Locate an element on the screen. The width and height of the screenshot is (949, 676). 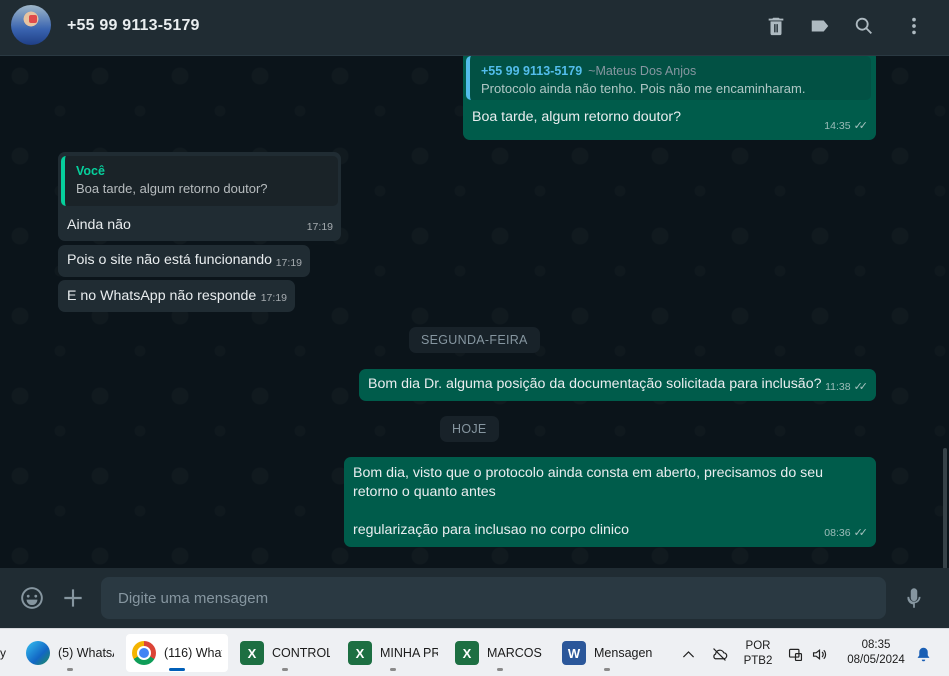
message-meta: 14:35 ✓✓ is located at coordinates (846, 126).